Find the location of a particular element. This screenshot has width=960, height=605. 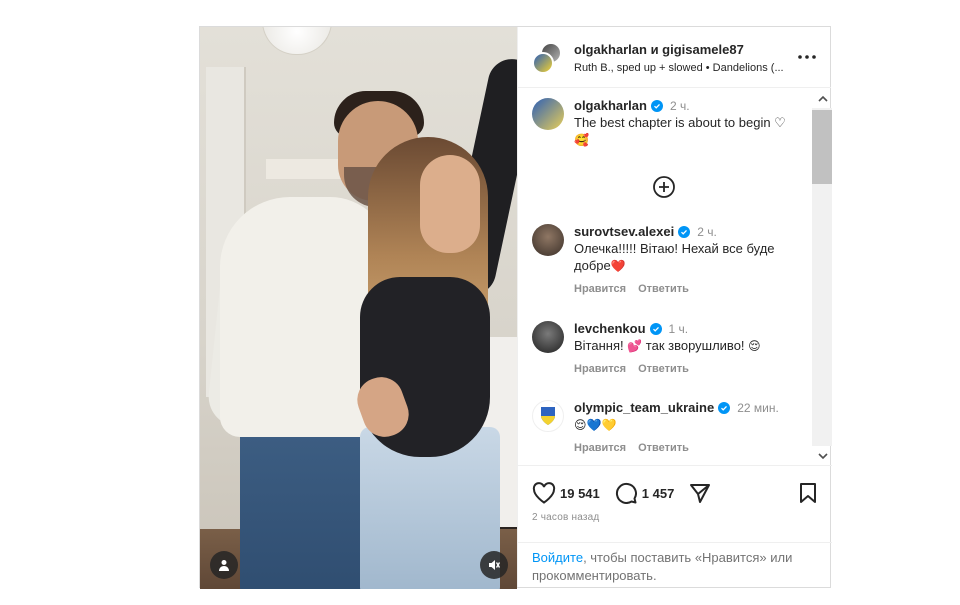

scroll-up-button is located at coordinates (823, 98).